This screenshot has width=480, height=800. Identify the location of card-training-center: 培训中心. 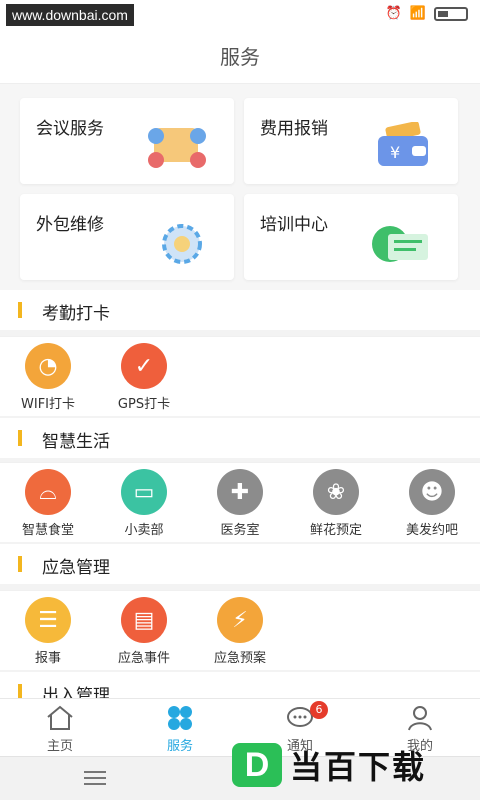
(351, 237).